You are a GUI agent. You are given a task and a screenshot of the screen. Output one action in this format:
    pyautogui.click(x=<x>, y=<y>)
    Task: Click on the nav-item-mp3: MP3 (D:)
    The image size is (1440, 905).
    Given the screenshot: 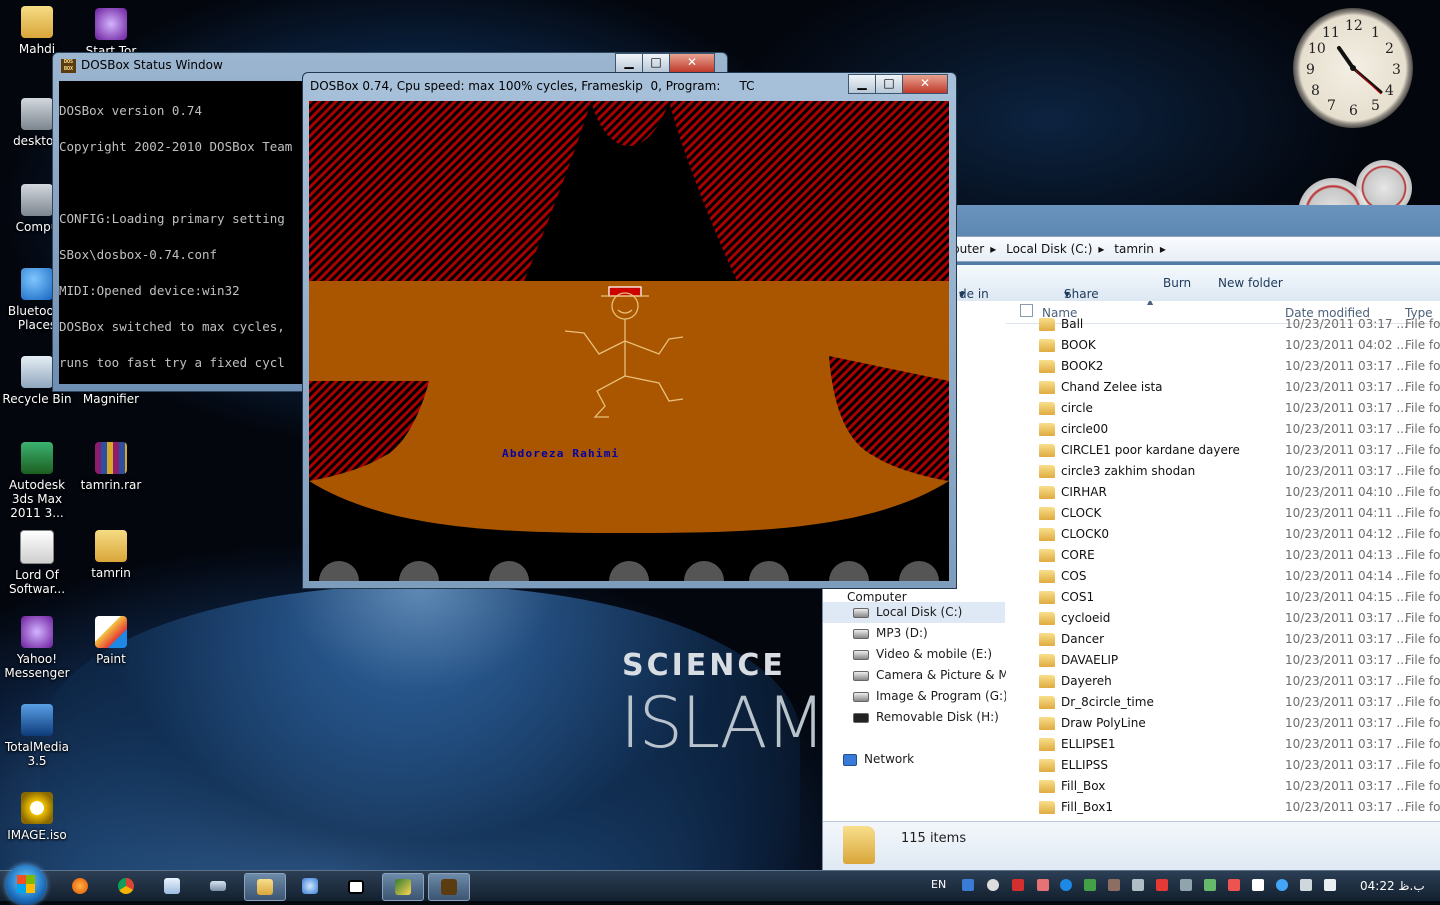 What is the action you would take?
    pyautogui.click(x=890, y=633)
    